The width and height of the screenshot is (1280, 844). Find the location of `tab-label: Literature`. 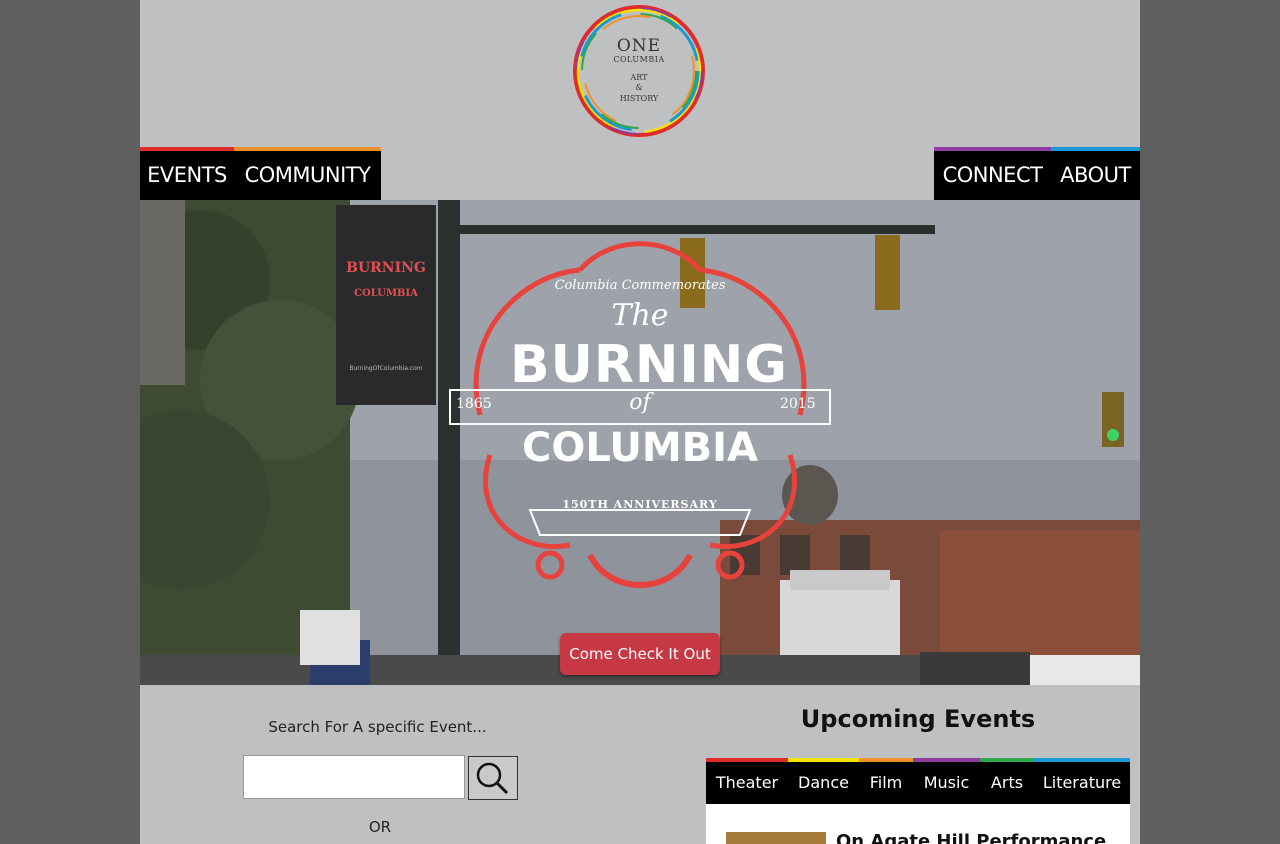

tab-label: Literature is located at coordinates (1082, 782).